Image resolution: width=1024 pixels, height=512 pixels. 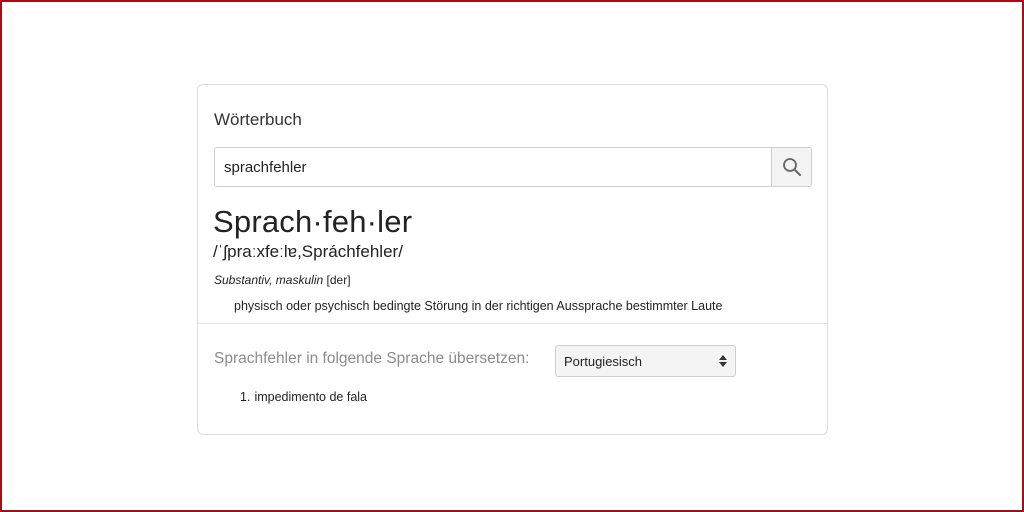 I want to click on search-bar, so click(x=513, y=167).